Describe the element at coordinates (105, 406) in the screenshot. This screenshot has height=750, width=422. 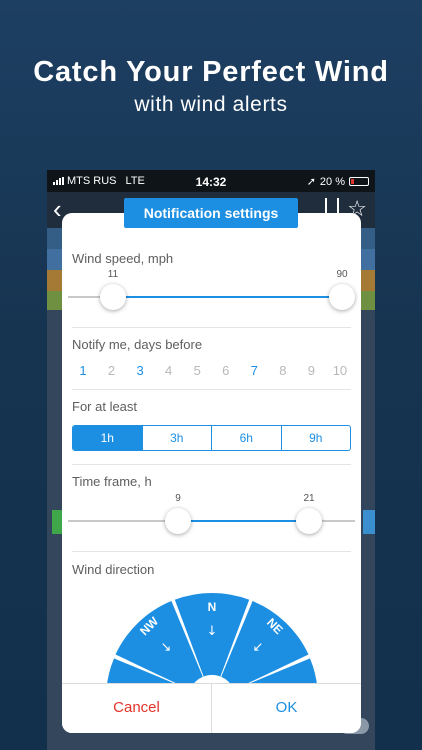
I see `for-at-least-label: For at least` at that location.